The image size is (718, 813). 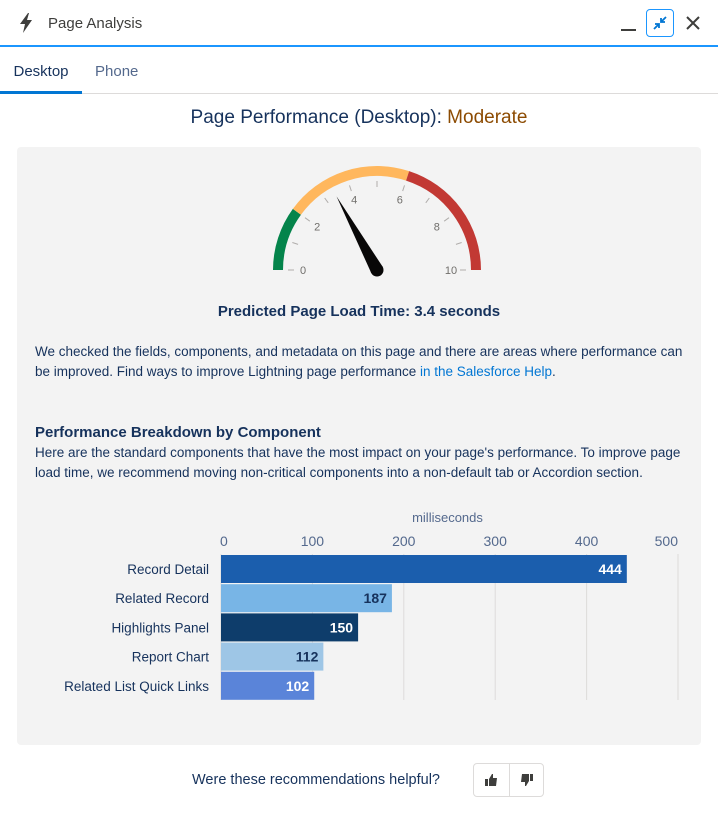 What do you see at coordinates (610, 569) in the screenshot?
I see `chart-value-label: 444` at bounding box center [610, 569].